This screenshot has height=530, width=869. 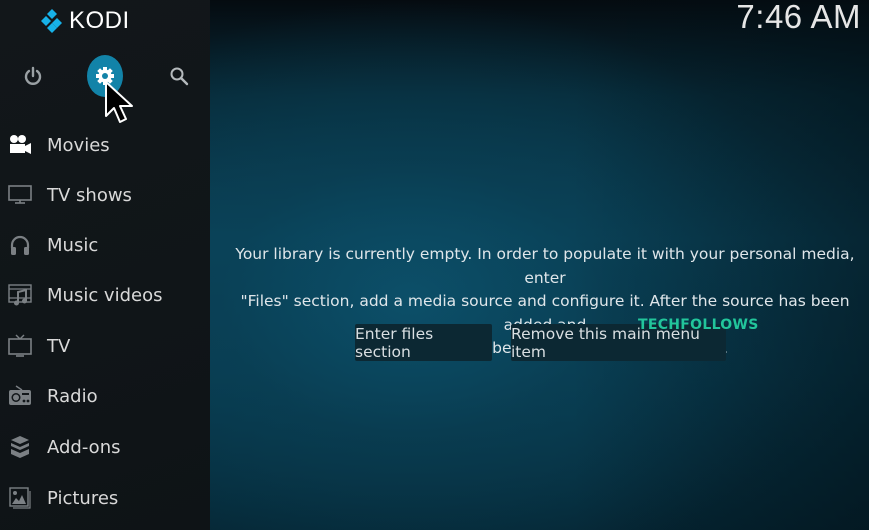 What do you see at coordinates (698, 325) in the screenshot?
I see `watermark: TECHFOLLOWS` at bounding box center [698, 325].